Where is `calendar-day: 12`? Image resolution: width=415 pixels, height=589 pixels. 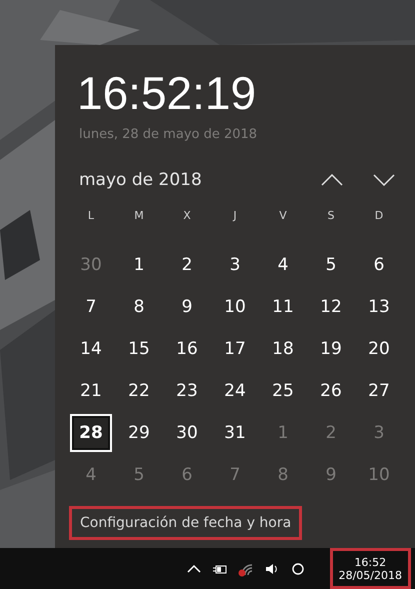
calendar-day: 12 is located at coordinates (331, 307).